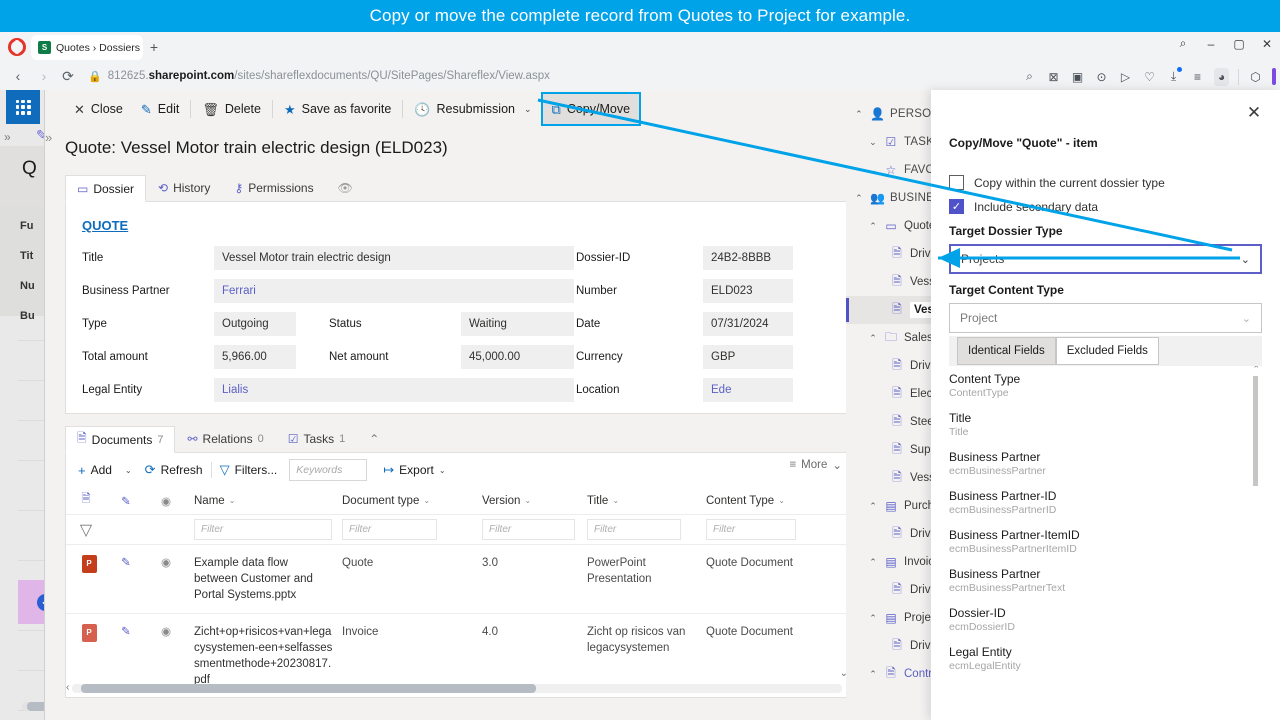 This screenshot has height=720, width=1280. What do you see at coordinates (255, 357) in the screenshot?
I see `field-value-total-amount: 5,966.00` at bounding box center [255, 357].